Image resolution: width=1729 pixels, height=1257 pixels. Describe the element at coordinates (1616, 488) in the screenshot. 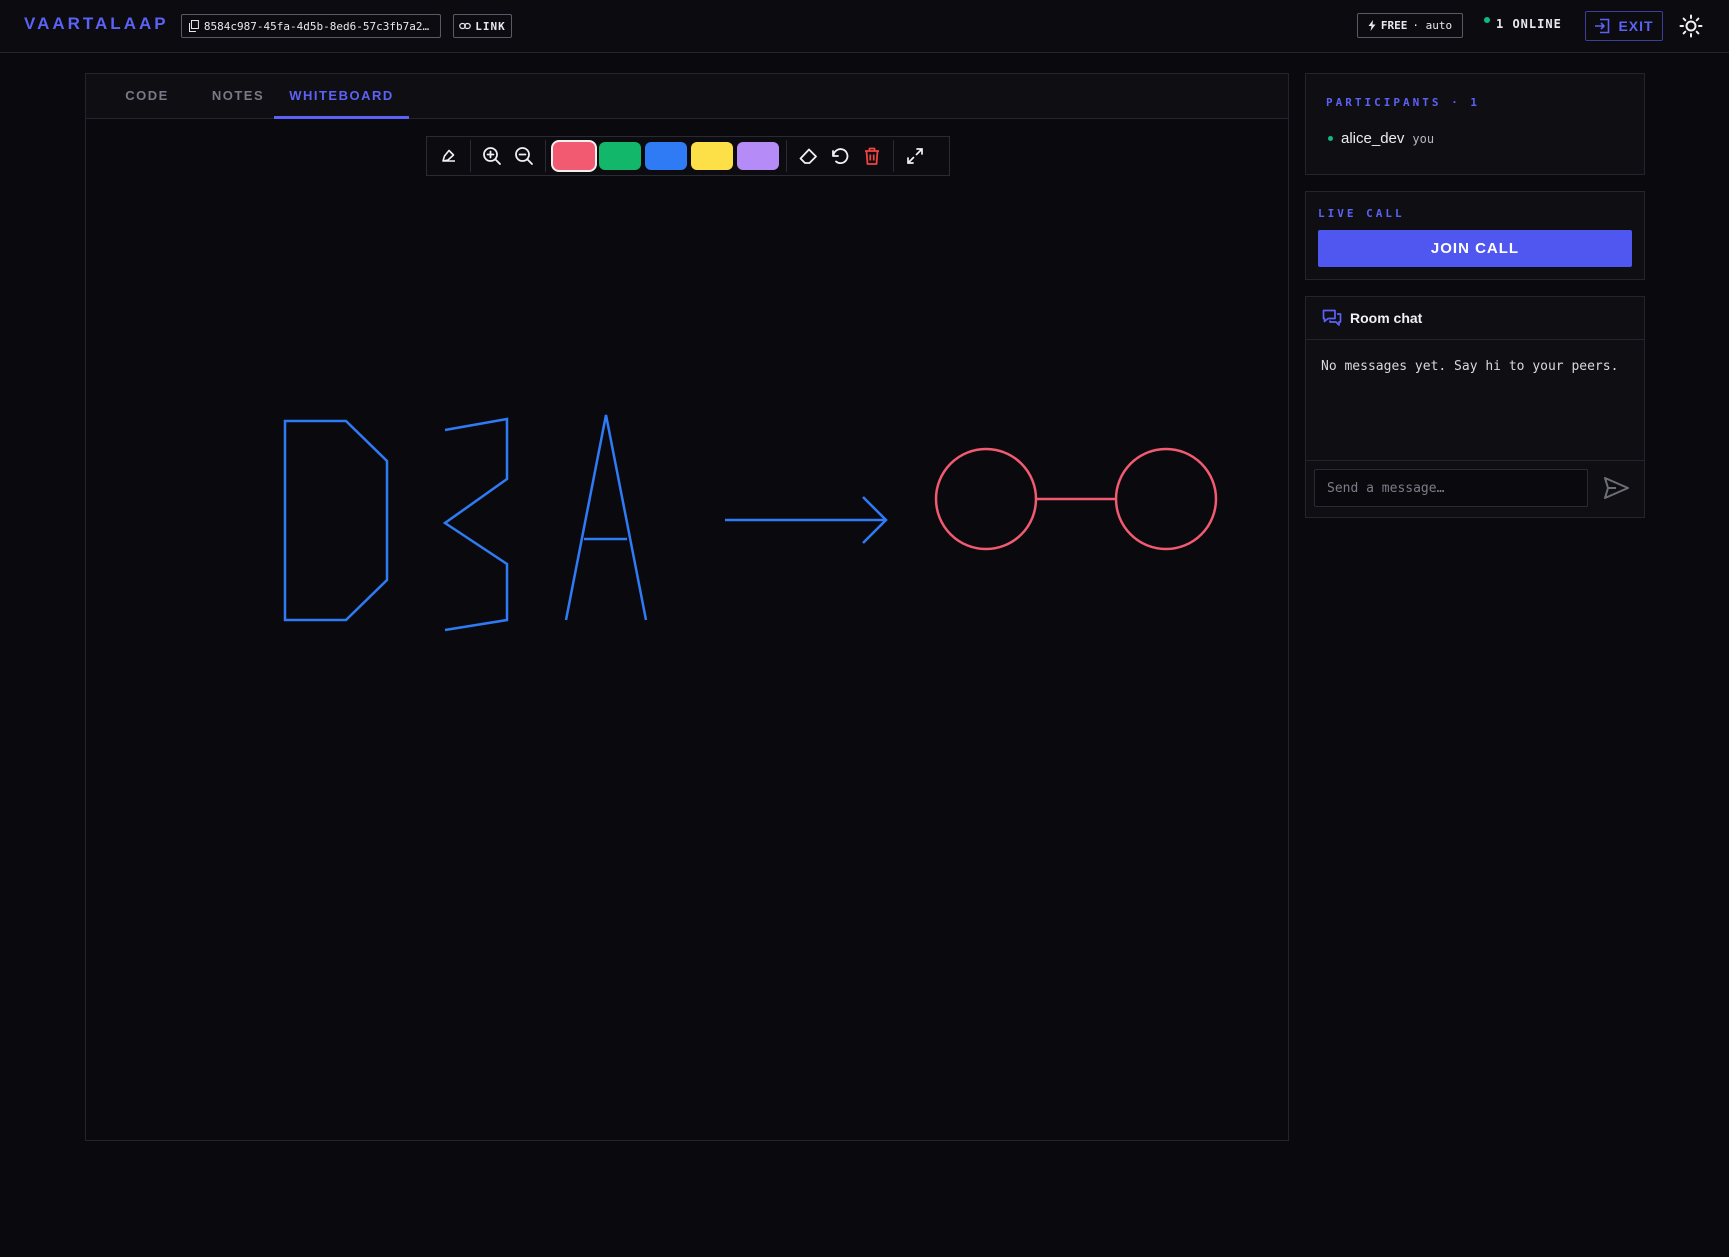

I see `send-icon` at that location.